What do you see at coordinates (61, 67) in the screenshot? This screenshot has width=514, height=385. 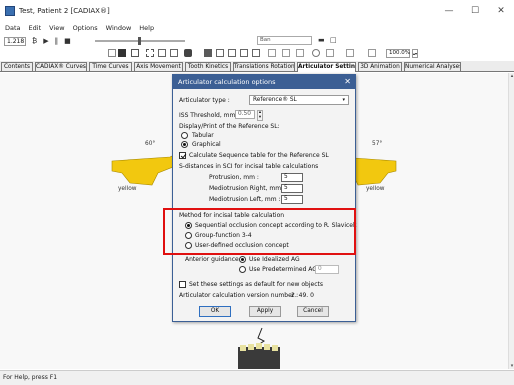 I see `tab-cadiax-curves: CADIAX® Curves` at bounding box center [61, 67].